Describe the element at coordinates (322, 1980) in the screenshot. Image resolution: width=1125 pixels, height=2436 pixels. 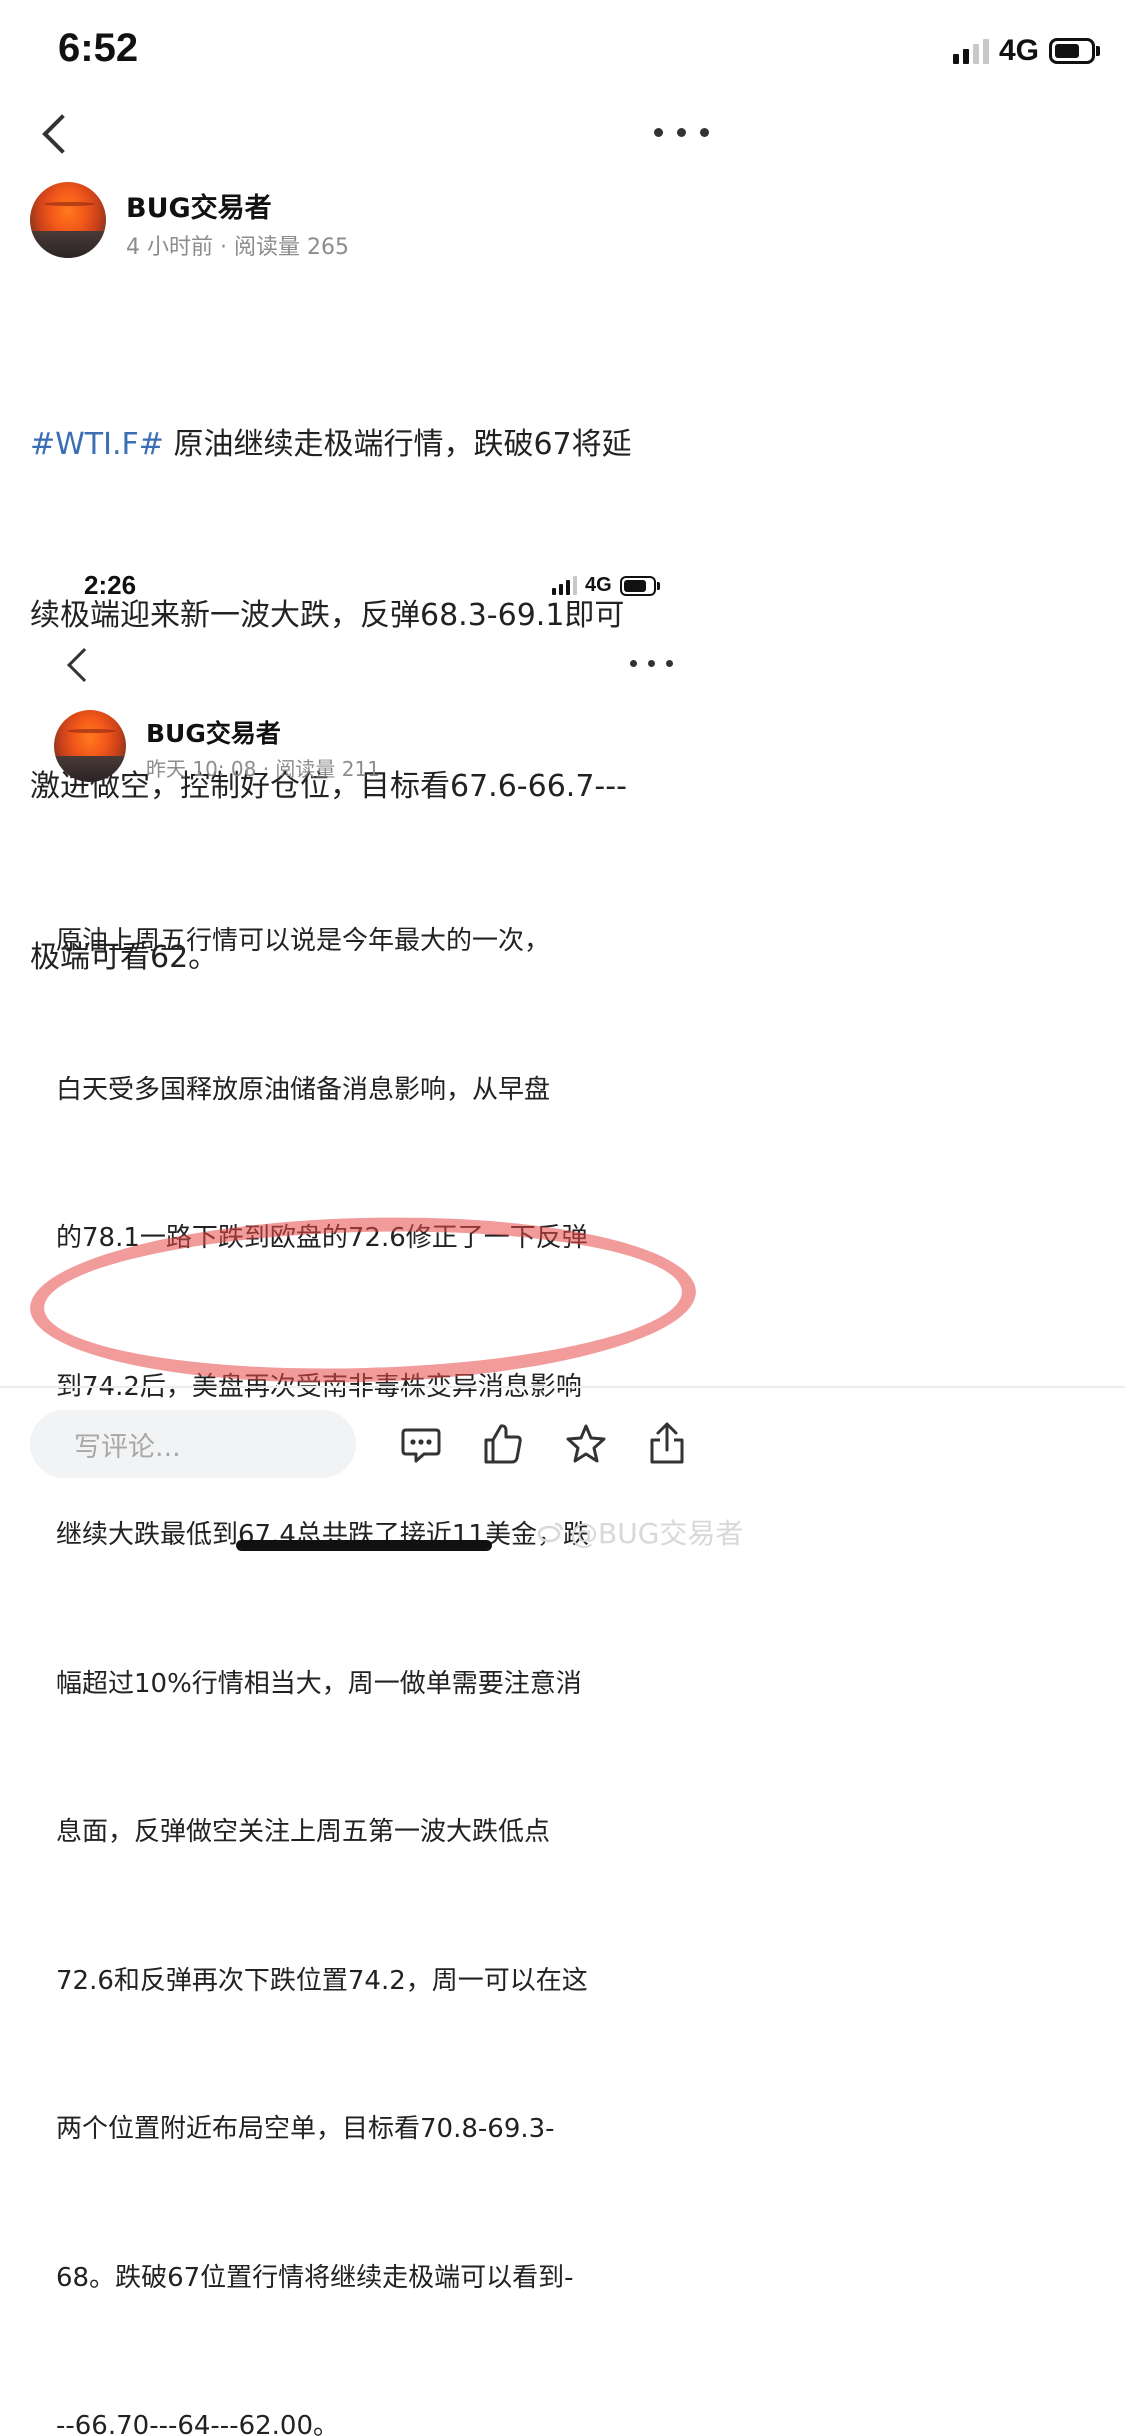
I see `post-line: 72.6和反弹再次下跌位置74.2，周一可以在这` at that location.